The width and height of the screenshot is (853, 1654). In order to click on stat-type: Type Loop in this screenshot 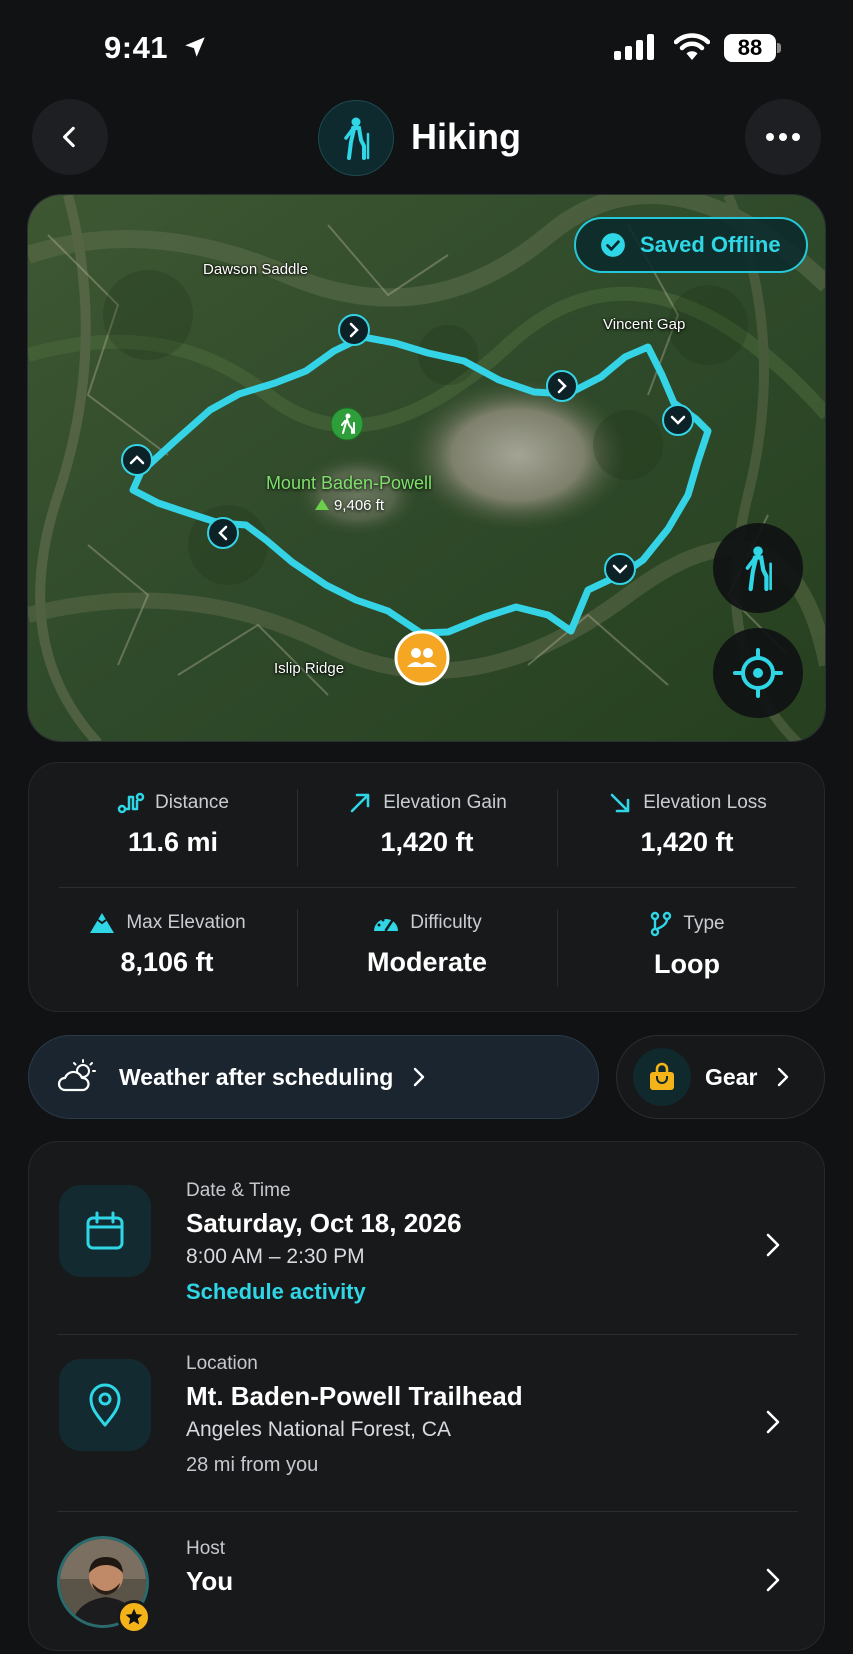, I will do `click(687, 945)`.